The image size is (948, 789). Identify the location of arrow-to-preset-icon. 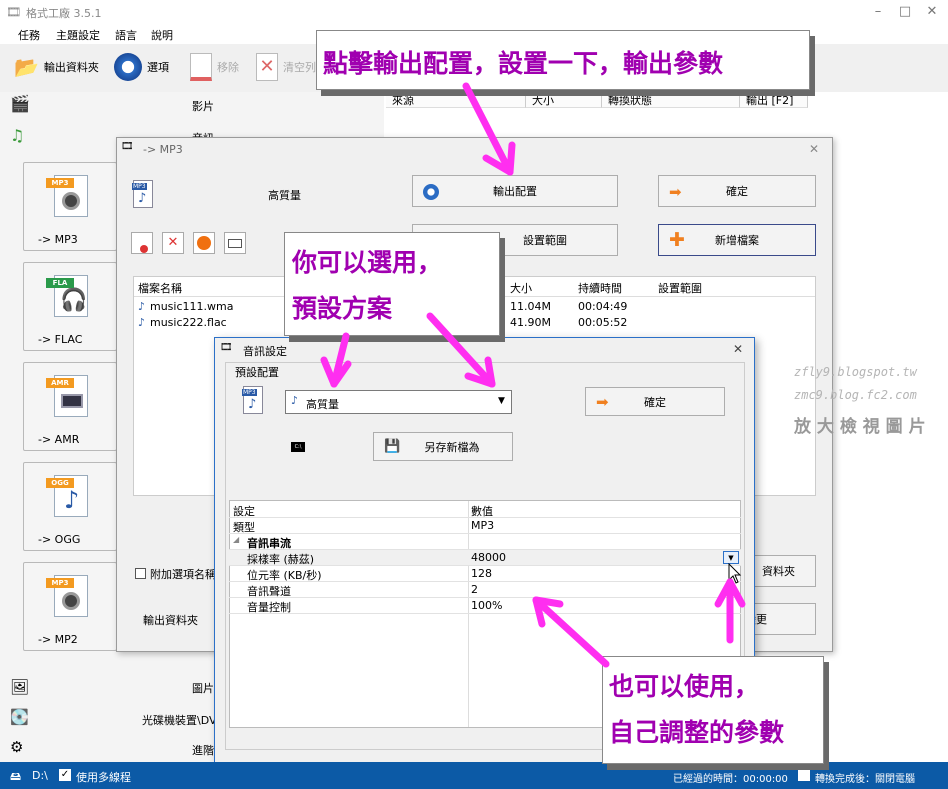
(336, 360).